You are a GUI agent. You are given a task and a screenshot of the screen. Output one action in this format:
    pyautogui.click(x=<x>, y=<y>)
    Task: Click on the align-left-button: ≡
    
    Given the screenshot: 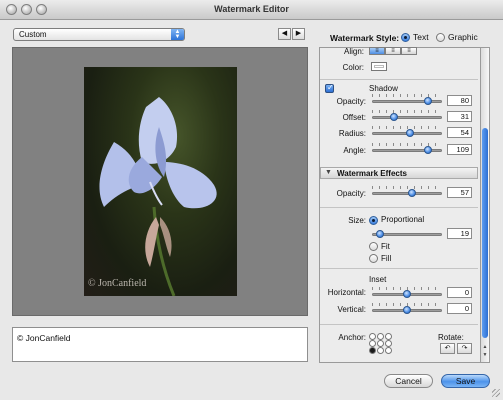 What is the action you would take?
    pyautogui.click(x=377, y=51)
    